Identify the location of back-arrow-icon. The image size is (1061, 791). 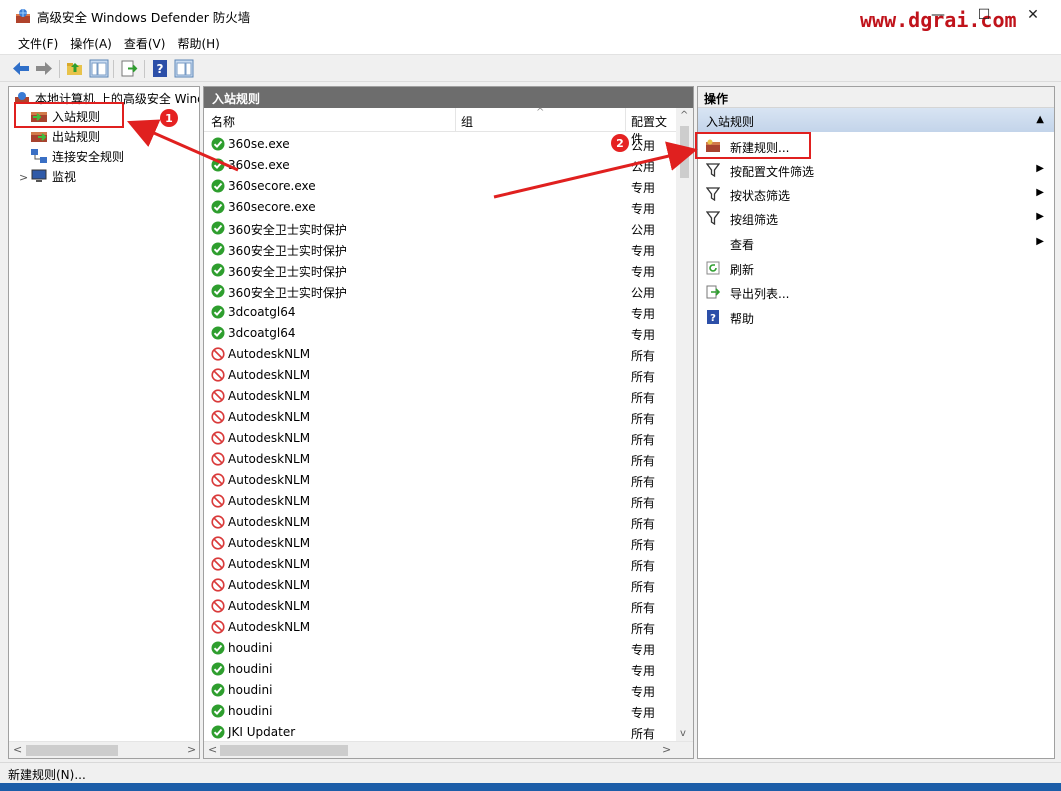
(21, 68).